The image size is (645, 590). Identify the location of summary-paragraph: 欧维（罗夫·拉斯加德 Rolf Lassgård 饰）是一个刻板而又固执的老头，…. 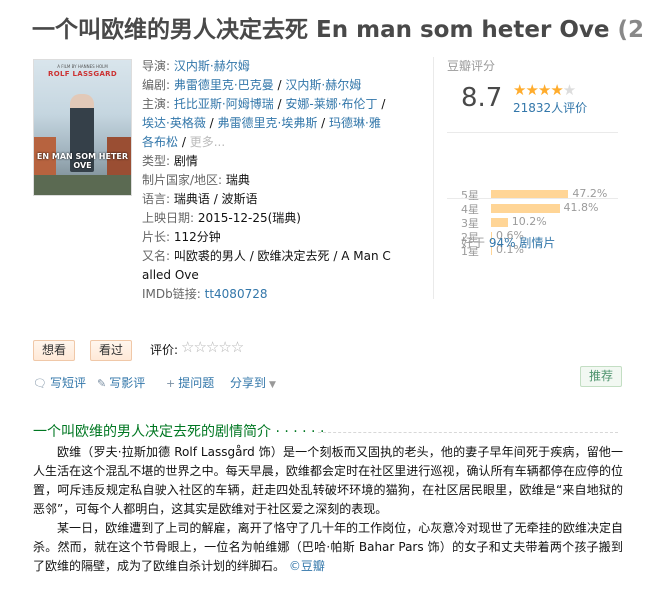
(328, 480).